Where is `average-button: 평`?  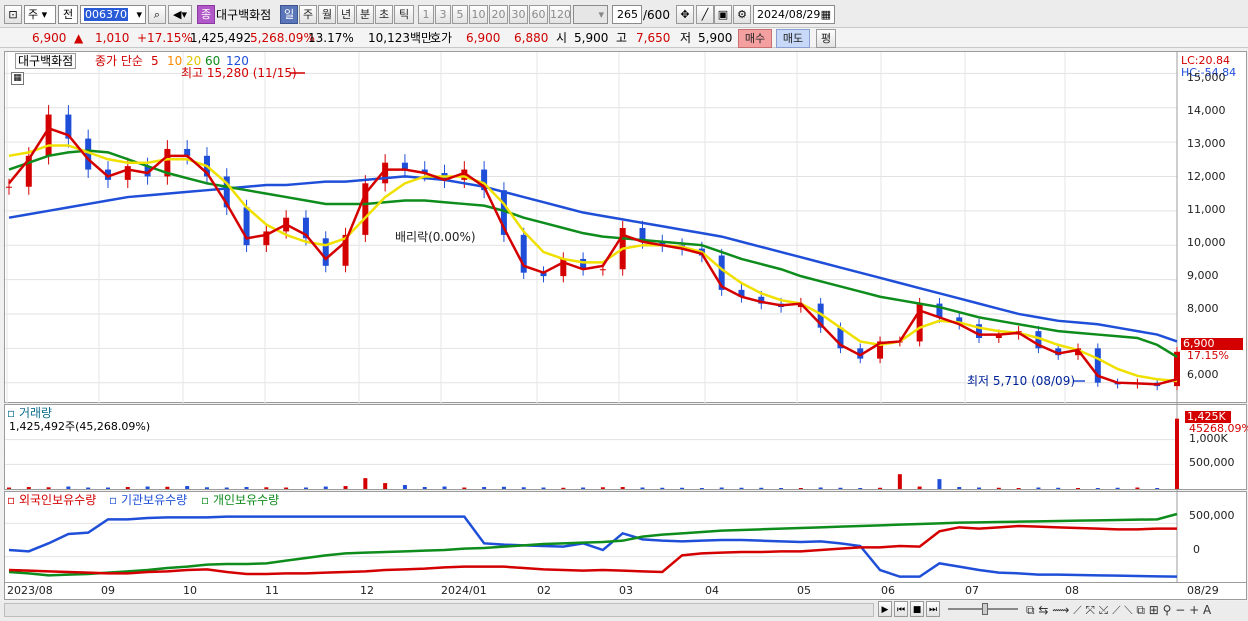
average-button: 평 is located at coordinates (826, 38).